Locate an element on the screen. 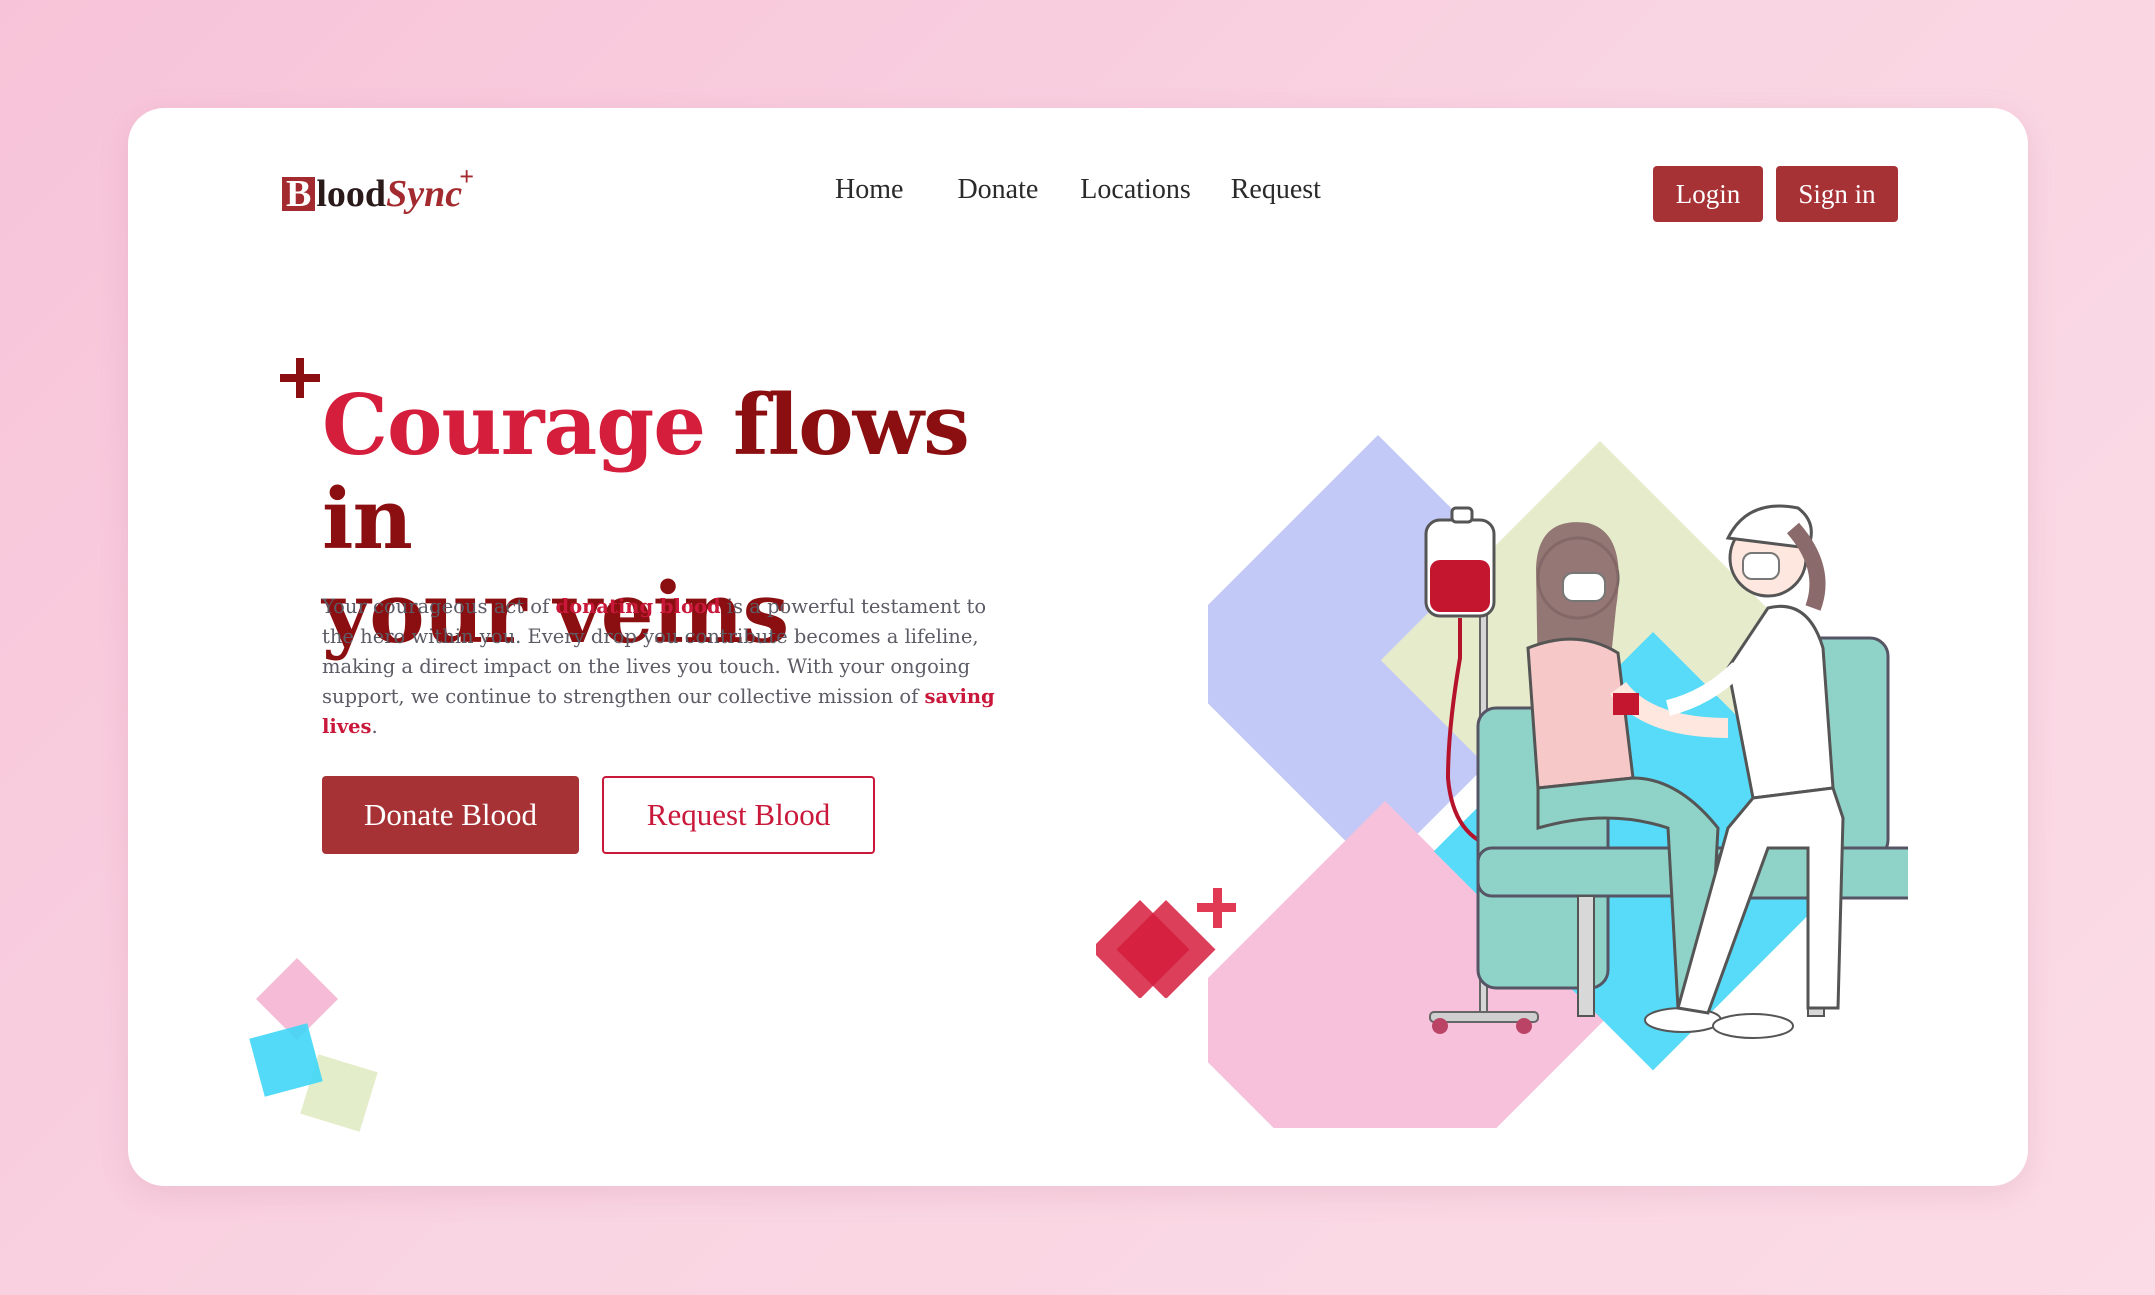  paragraph-highlight-donating: donating blood is located at coordinates (638, 606).